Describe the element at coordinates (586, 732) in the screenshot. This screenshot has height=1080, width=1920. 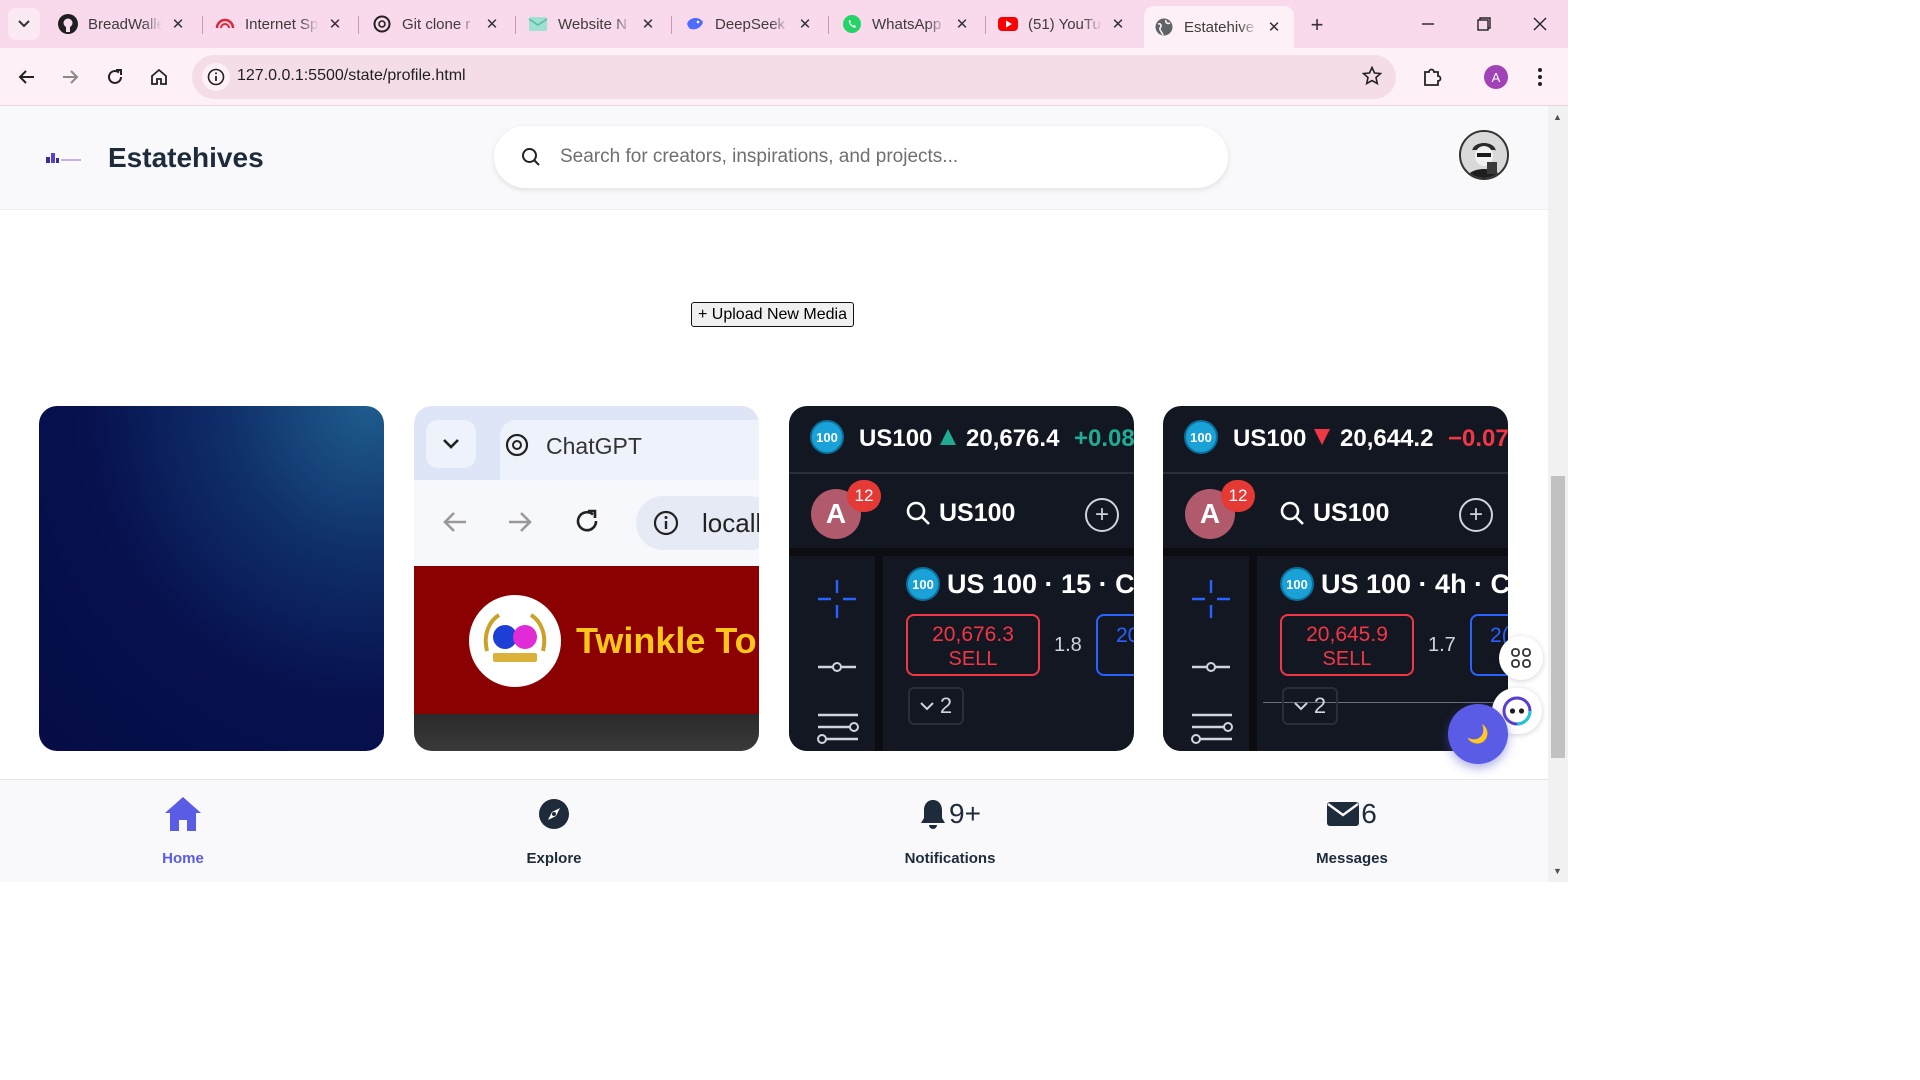
I see `card-bottom-strip` at that location.